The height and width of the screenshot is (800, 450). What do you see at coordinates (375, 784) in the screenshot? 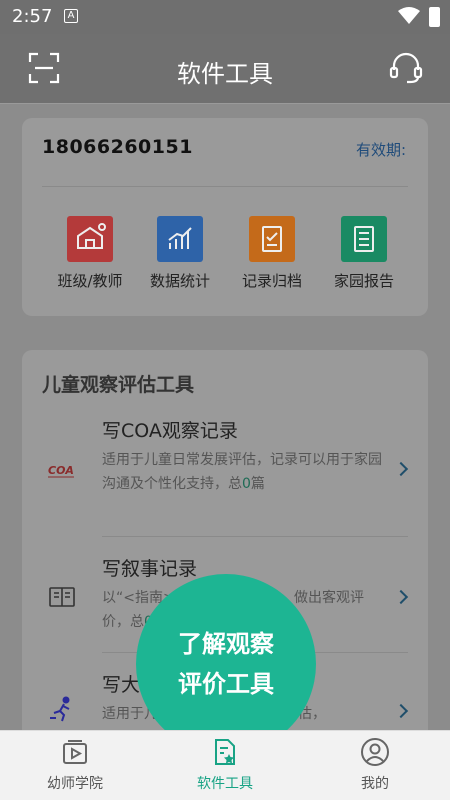
I see `tab-label: 我的` at bounding box center [375, 784].